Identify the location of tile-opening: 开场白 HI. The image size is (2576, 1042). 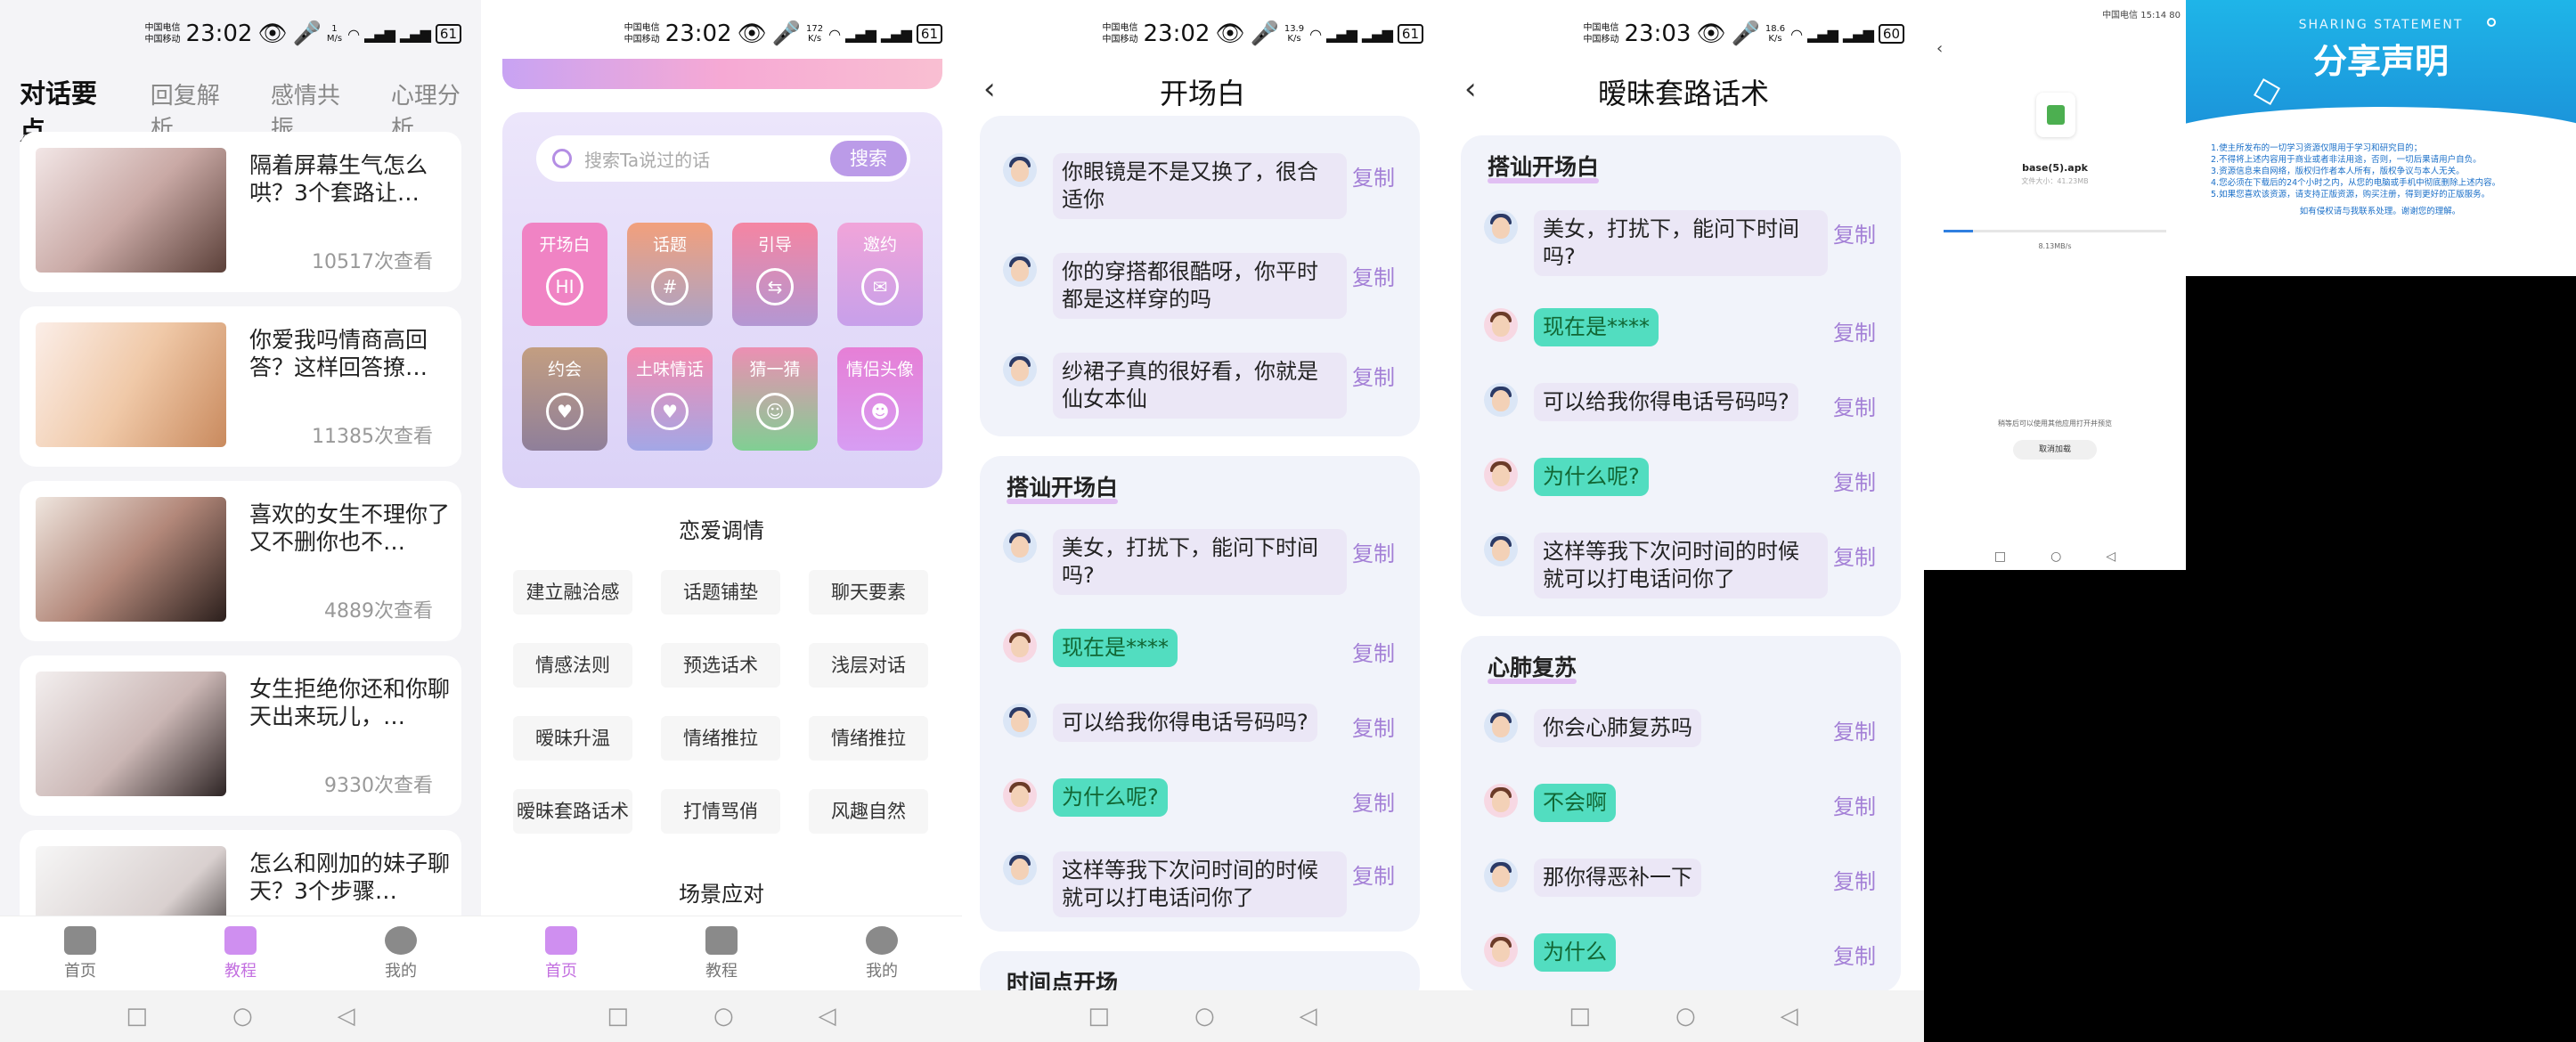
(565, 274).